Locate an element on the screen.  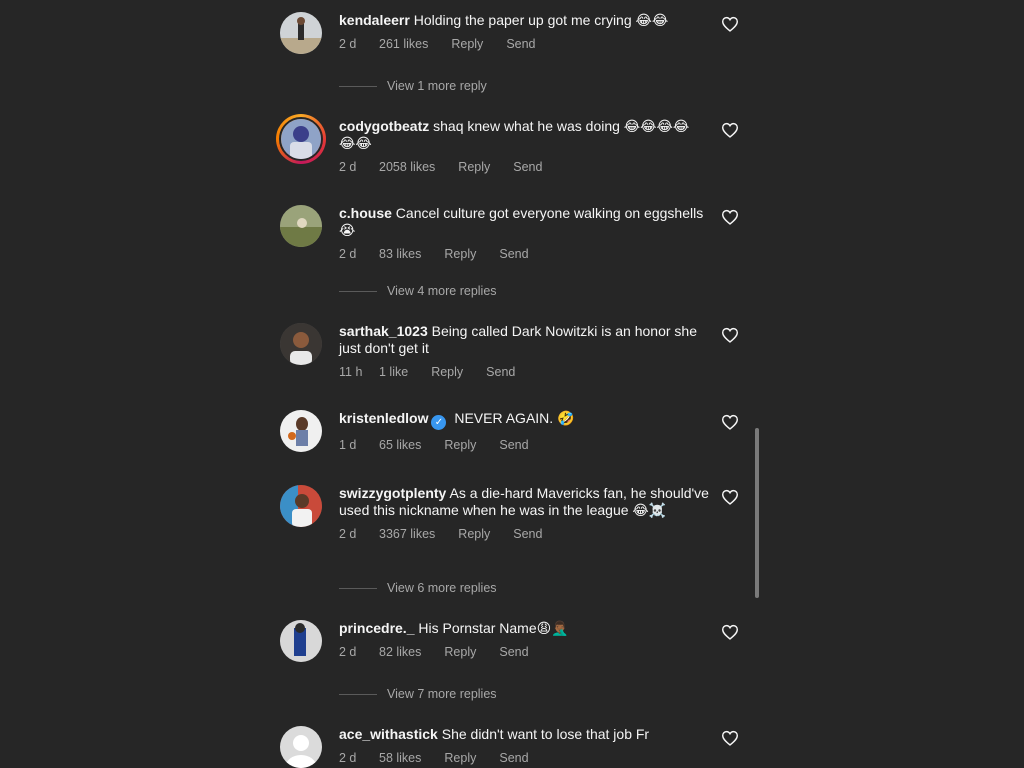
comment-username: swizzygotplenty is located at coordinates (392, 493).